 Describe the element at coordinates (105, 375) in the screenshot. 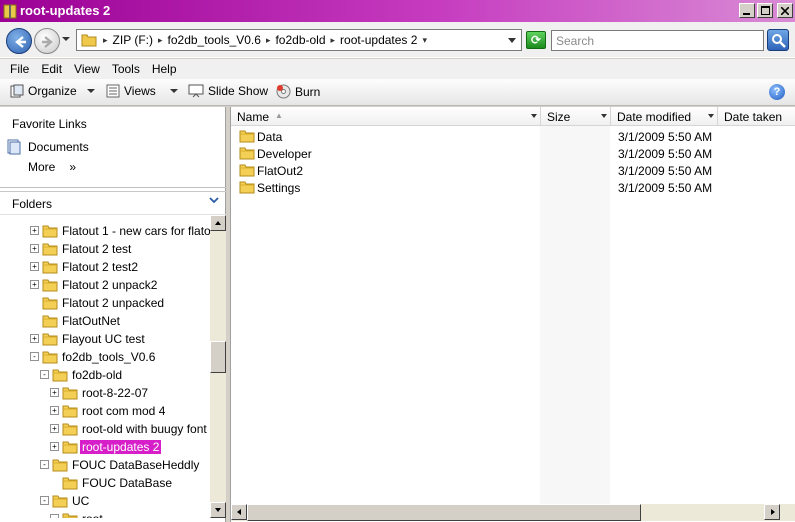

I see `tree-item: - fo2db-old` at that location.